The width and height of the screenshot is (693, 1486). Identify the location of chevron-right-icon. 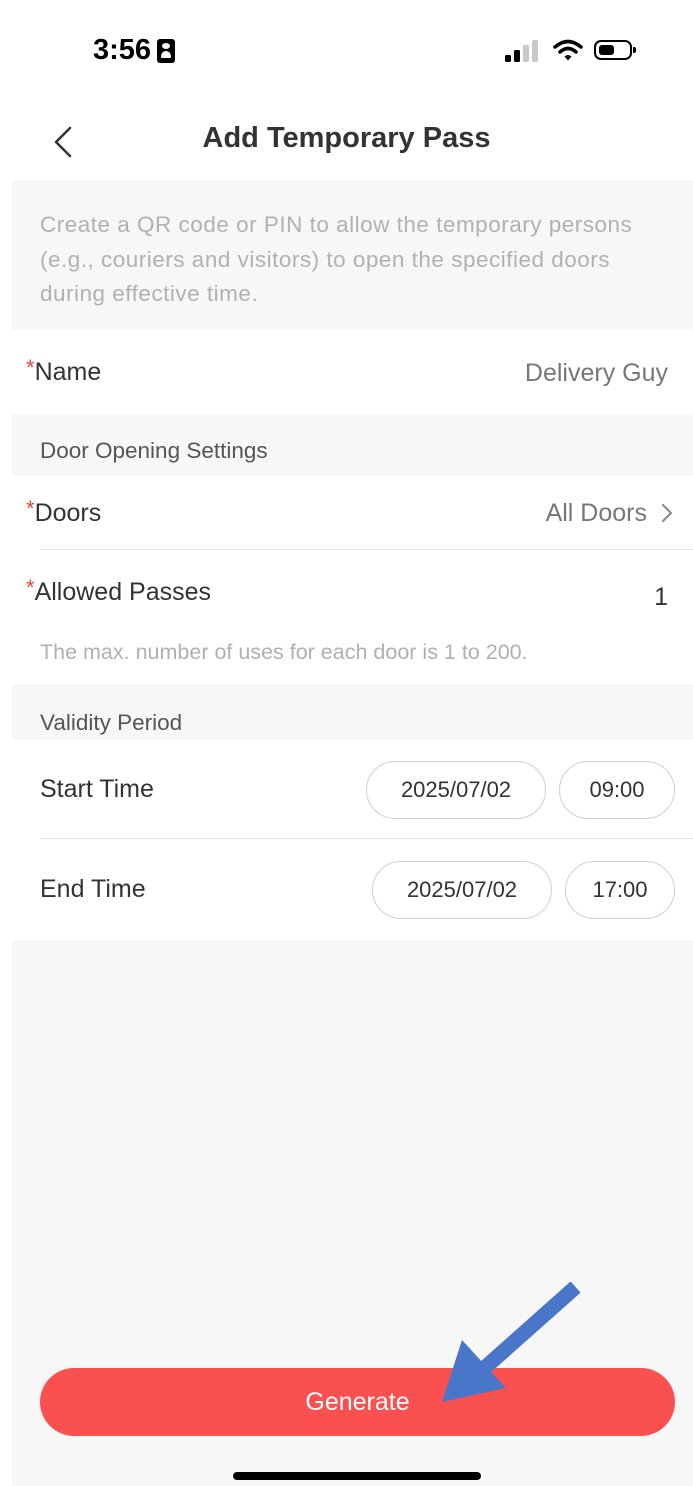
(667, 513).